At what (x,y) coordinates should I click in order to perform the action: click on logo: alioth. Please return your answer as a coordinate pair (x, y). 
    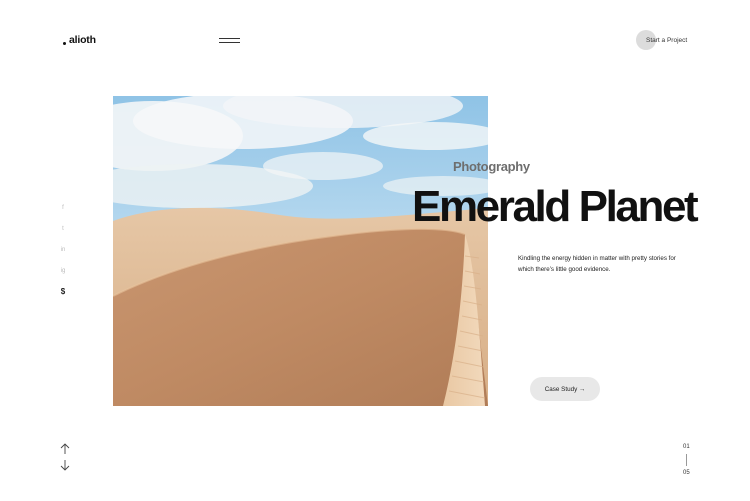
    Looking at the image, I should click on (79, 40).